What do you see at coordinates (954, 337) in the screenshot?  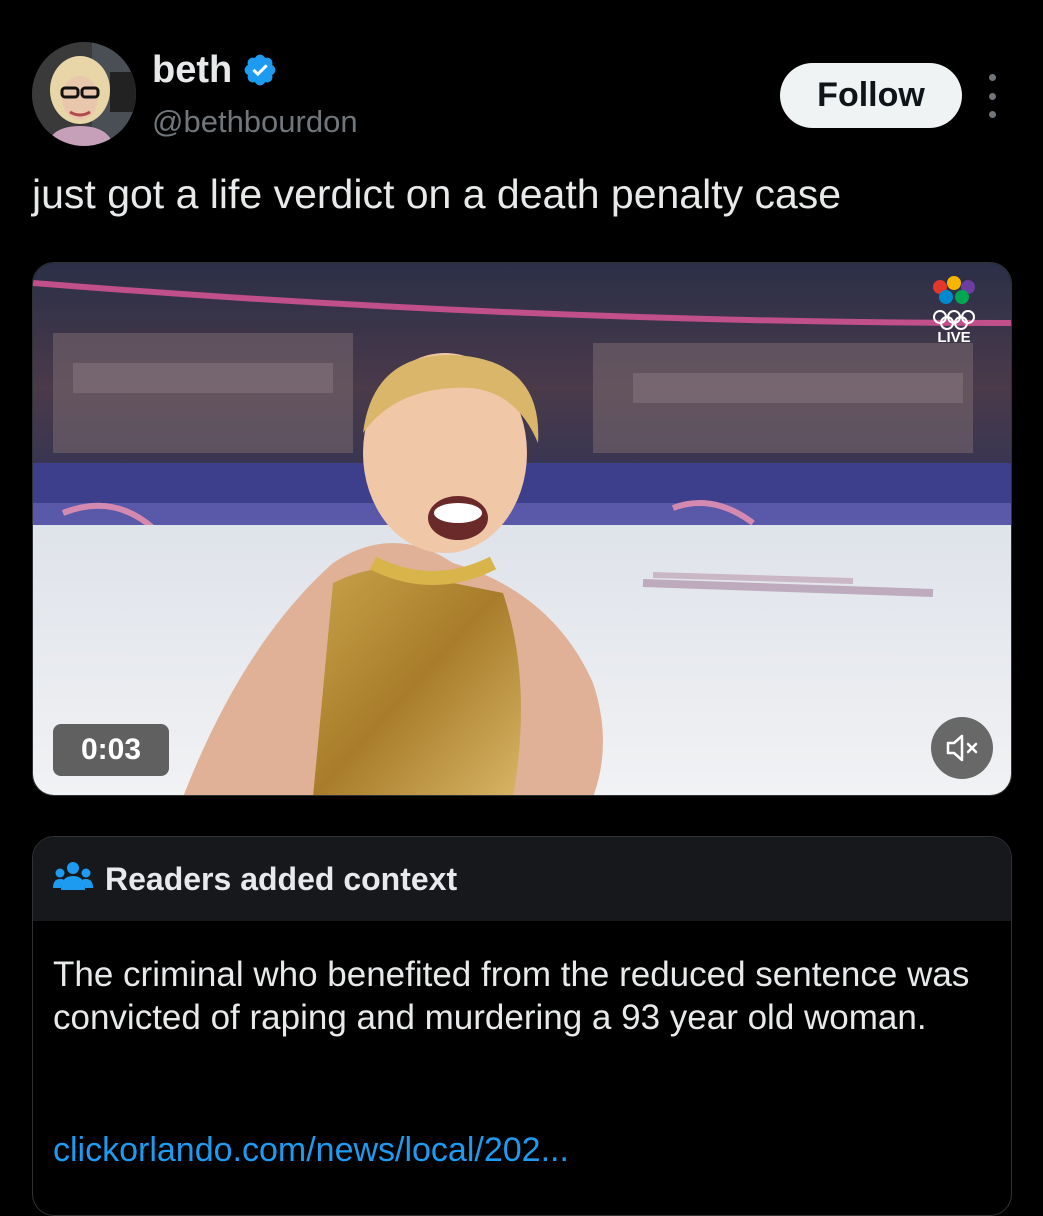 I see `live-badge: LIVE` at bounding box center [954, 337].